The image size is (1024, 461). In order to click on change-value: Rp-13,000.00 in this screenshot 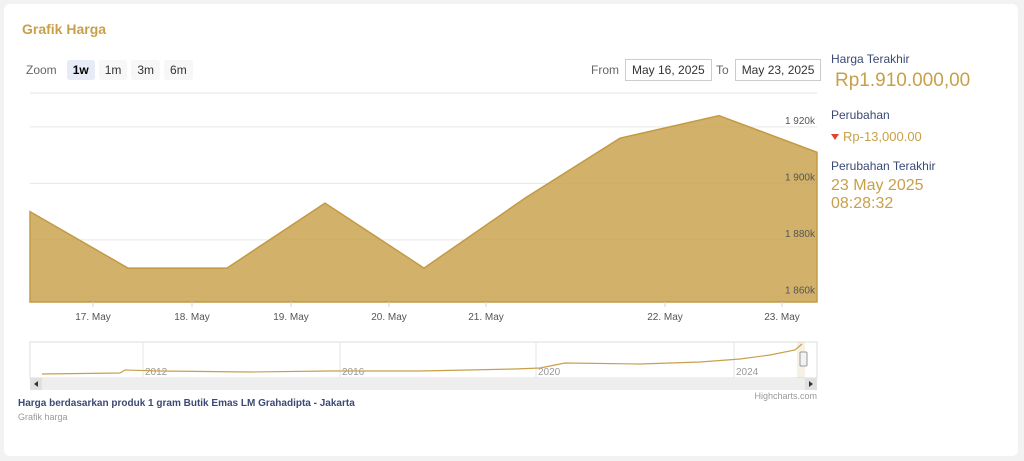, I will do `click(882, 136)`.